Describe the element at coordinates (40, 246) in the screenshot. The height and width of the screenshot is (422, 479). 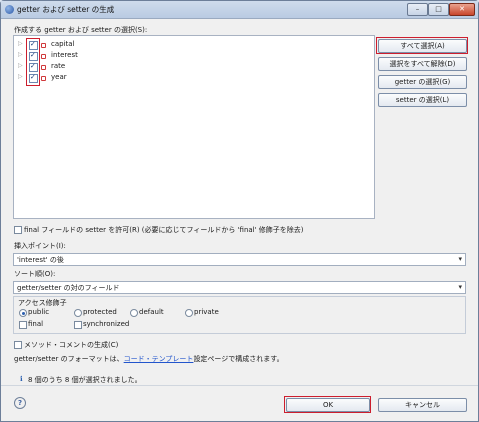
I see `insertion-point-label: 挿入ポイント(I):` at that location.